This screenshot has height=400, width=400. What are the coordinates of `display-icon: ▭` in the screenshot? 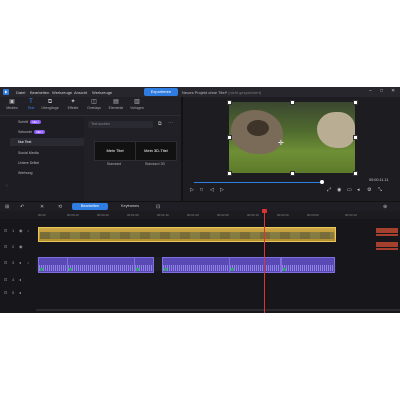 It's located at (349, 190).